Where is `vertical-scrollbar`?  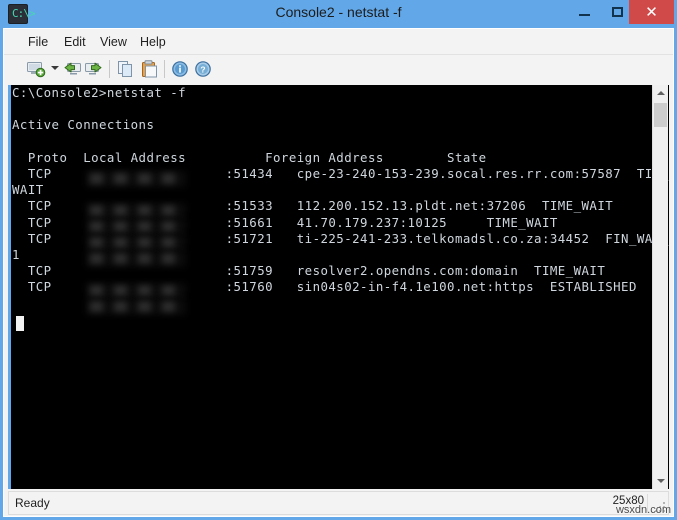 vertical-scrollbar is located at coordinates (660, 287).